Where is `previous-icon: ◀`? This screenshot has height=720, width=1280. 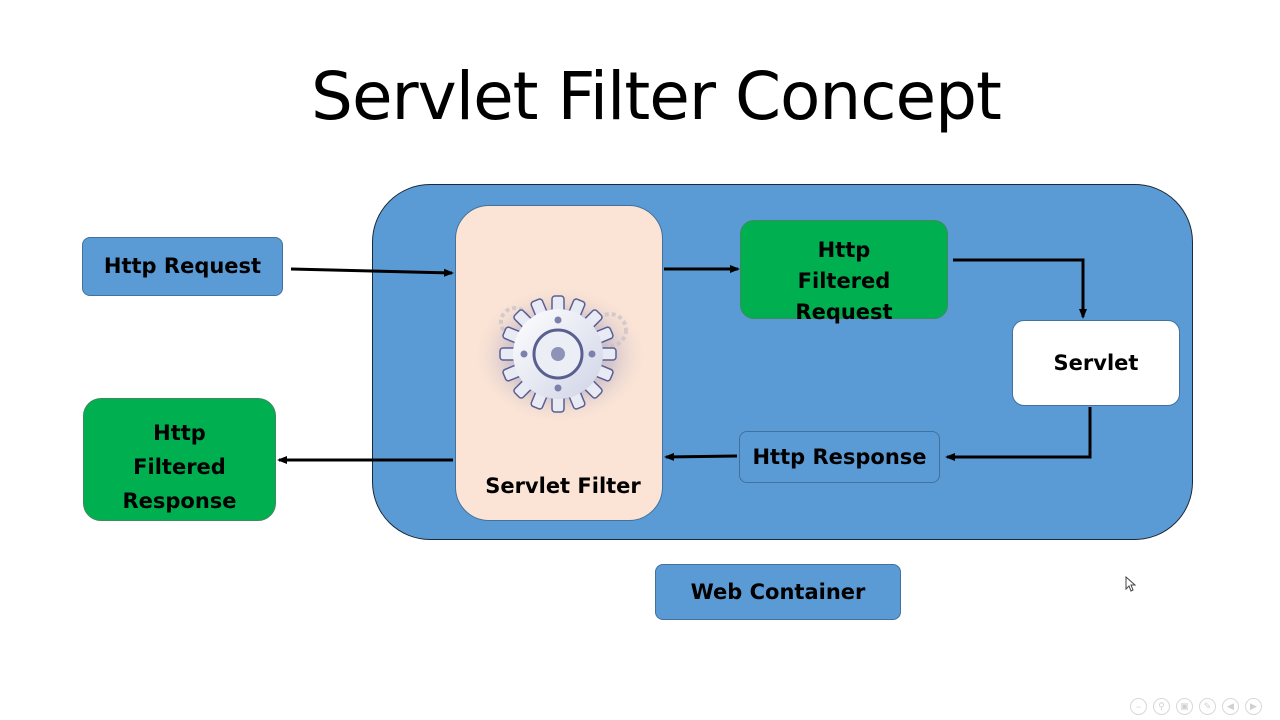
previous-icon: ◀ is located at coordinates (1230, 706).